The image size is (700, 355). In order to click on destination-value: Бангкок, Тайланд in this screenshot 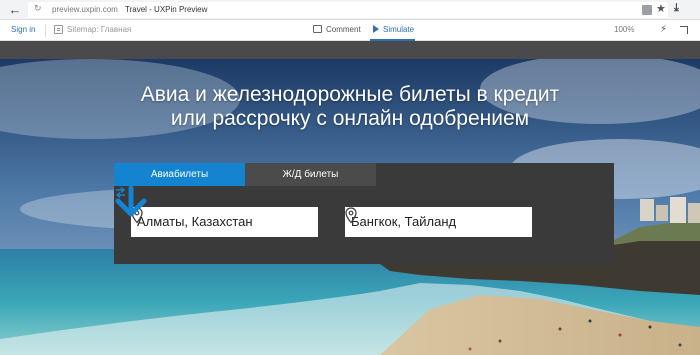, I will do `click(404, 221)`.